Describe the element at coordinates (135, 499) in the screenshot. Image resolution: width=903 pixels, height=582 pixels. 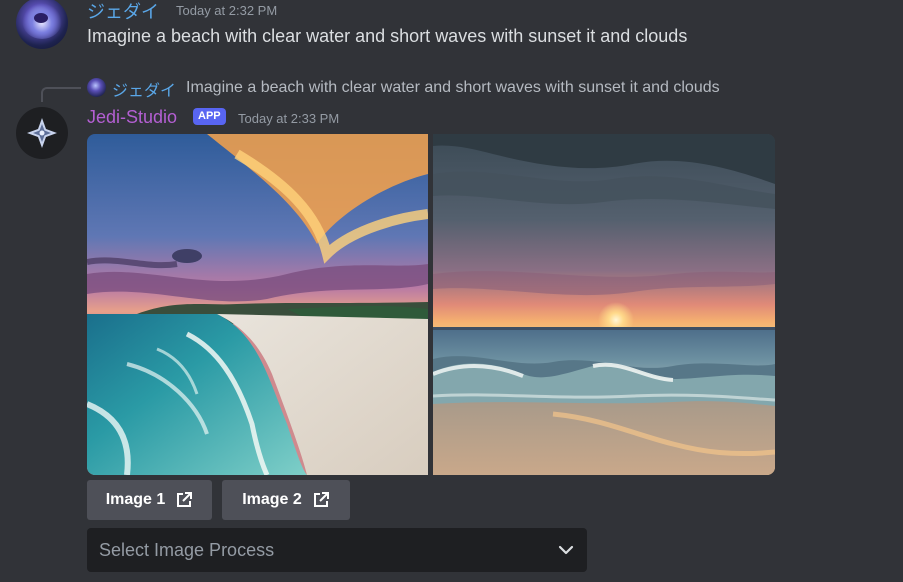
I see `button-label: Image 1` at that location.